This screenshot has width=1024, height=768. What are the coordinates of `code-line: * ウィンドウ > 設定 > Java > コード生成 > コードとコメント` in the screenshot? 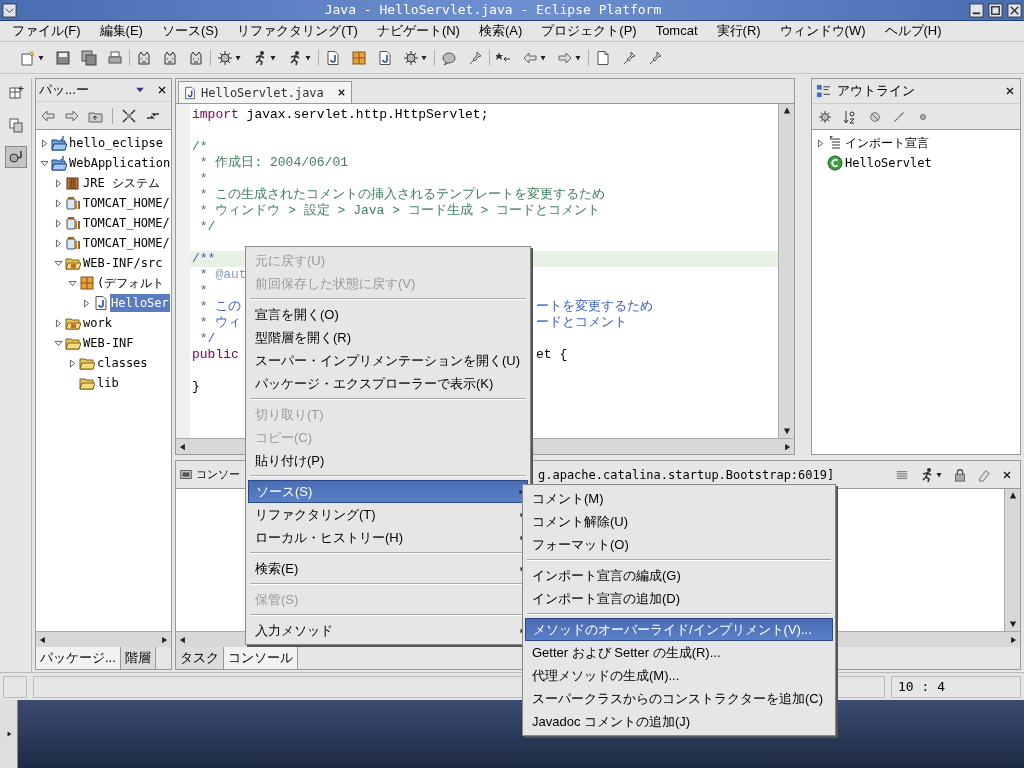 It's located at (399, 211).